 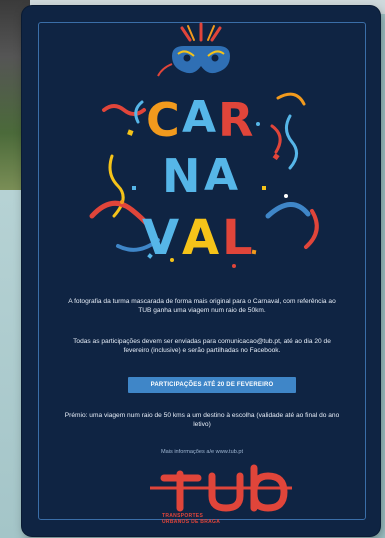 I want to click on deadline-banner: PARTICIPAÇÕES ATÉ 20 DE FEVEREIRO, so click(x=212, y=385).